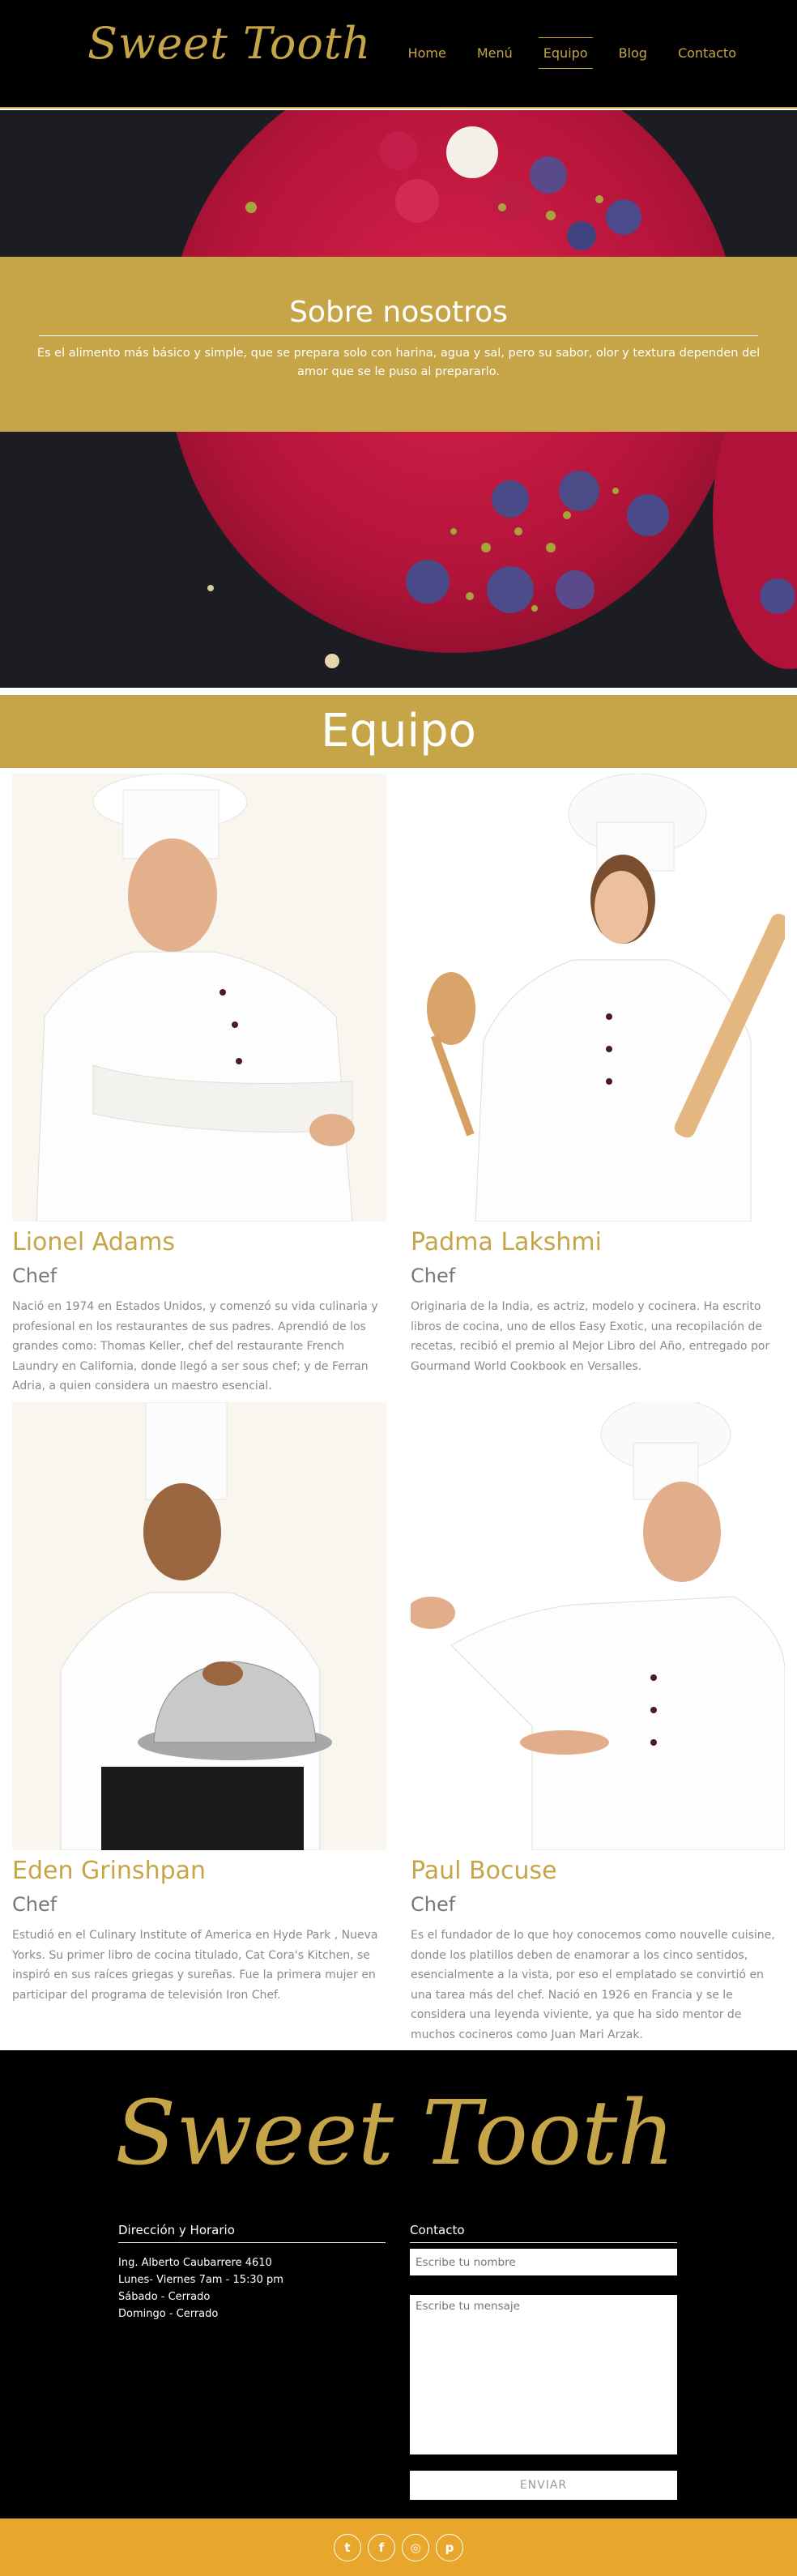 The width and height of the screenshot is (797, 2576). I want to click on main-nav: Home Menú Equipo Blog Contacto, so click(572, 53).